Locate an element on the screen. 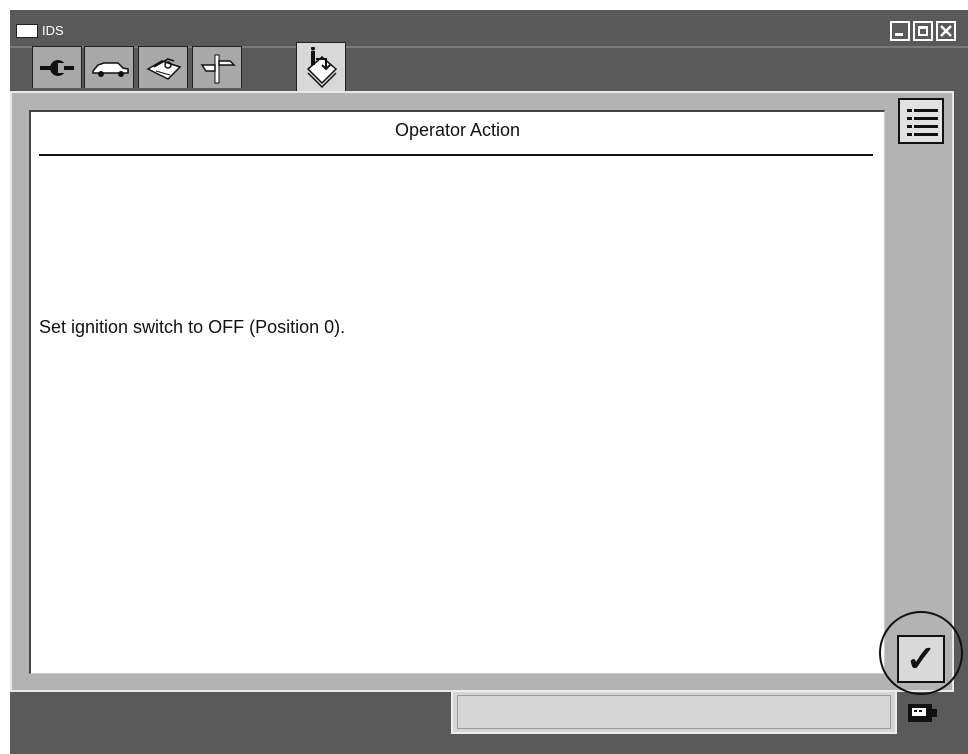 This screenshot has height=754, width=968. tab-toolbox is located at coordinates (163, 67).